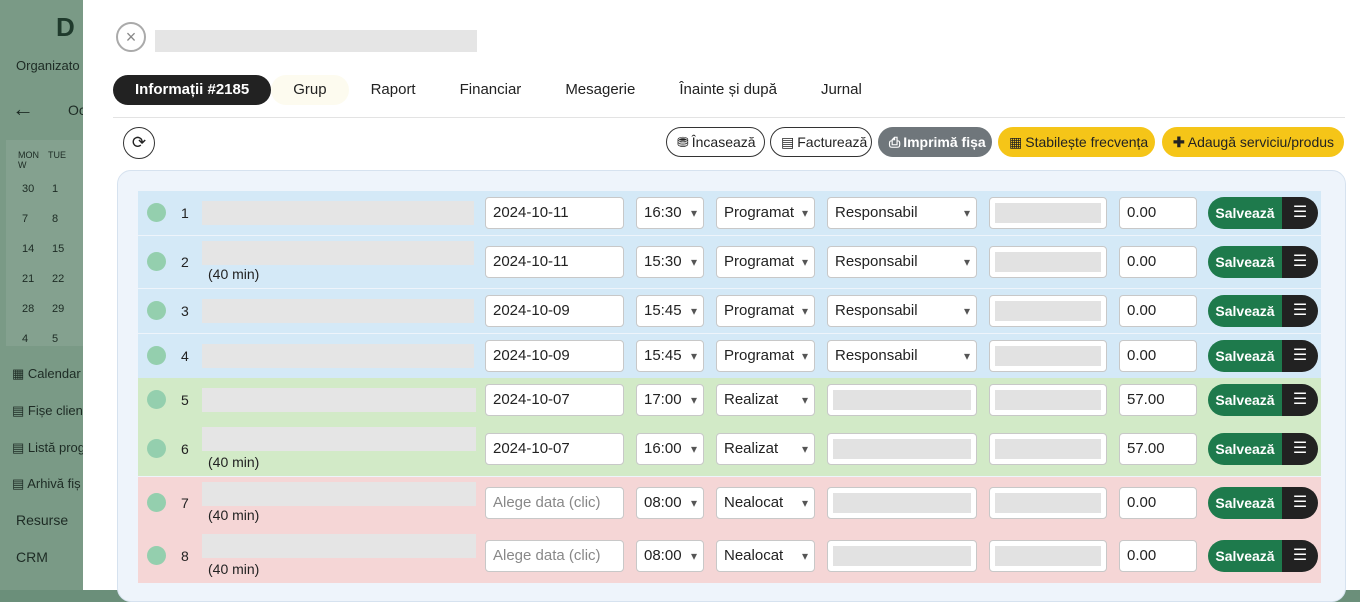 Image resolution: width=1360 pixels, height=602 pixels. I want to click on save-button-group: Salvează ☰, so click(1263, 400).